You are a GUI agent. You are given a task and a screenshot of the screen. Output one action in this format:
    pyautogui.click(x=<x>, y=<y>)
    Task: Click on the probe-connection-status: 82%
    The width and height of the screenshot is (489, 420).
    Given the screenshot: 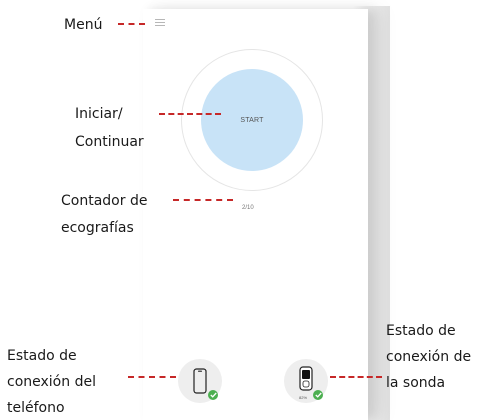 What is the action you would take?
    pyautogui.click(x=306, y=381)
    